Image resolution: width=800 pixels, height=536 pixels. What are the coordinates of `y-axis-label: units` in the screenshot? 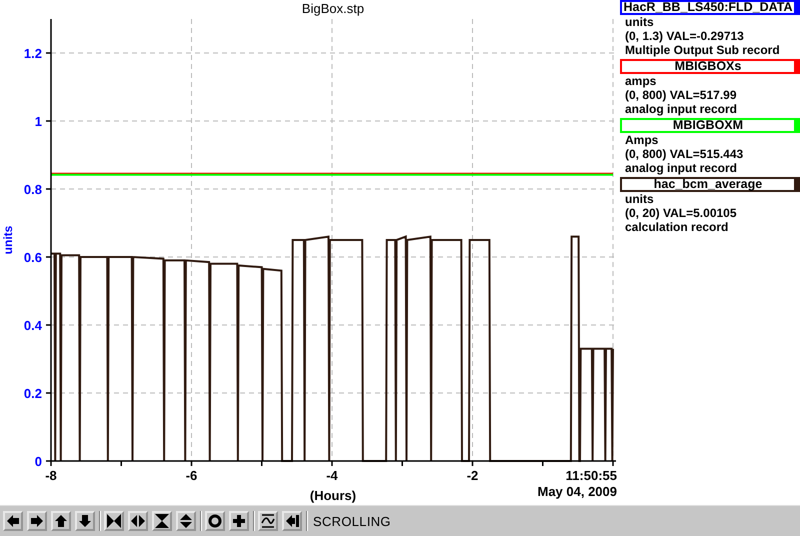 It's located at (8, 240).